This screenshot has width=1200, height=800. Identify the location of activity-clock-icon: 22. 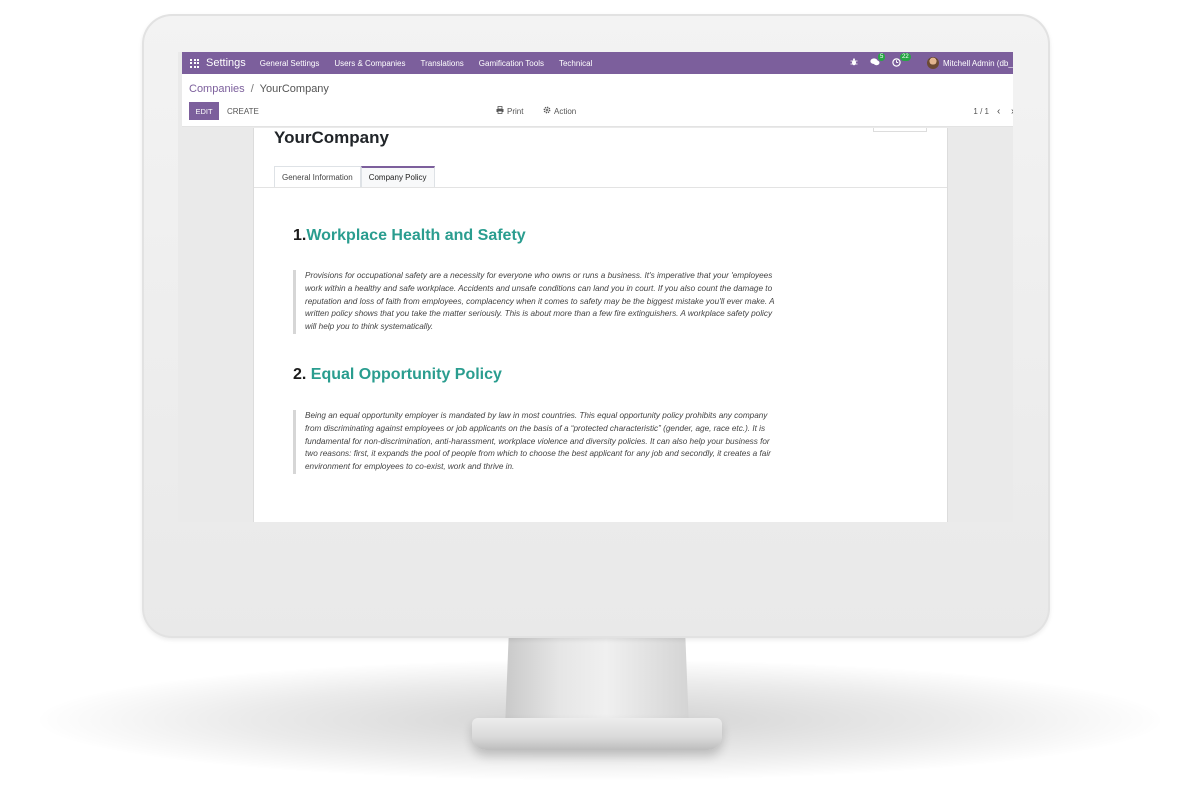
(901, 60).